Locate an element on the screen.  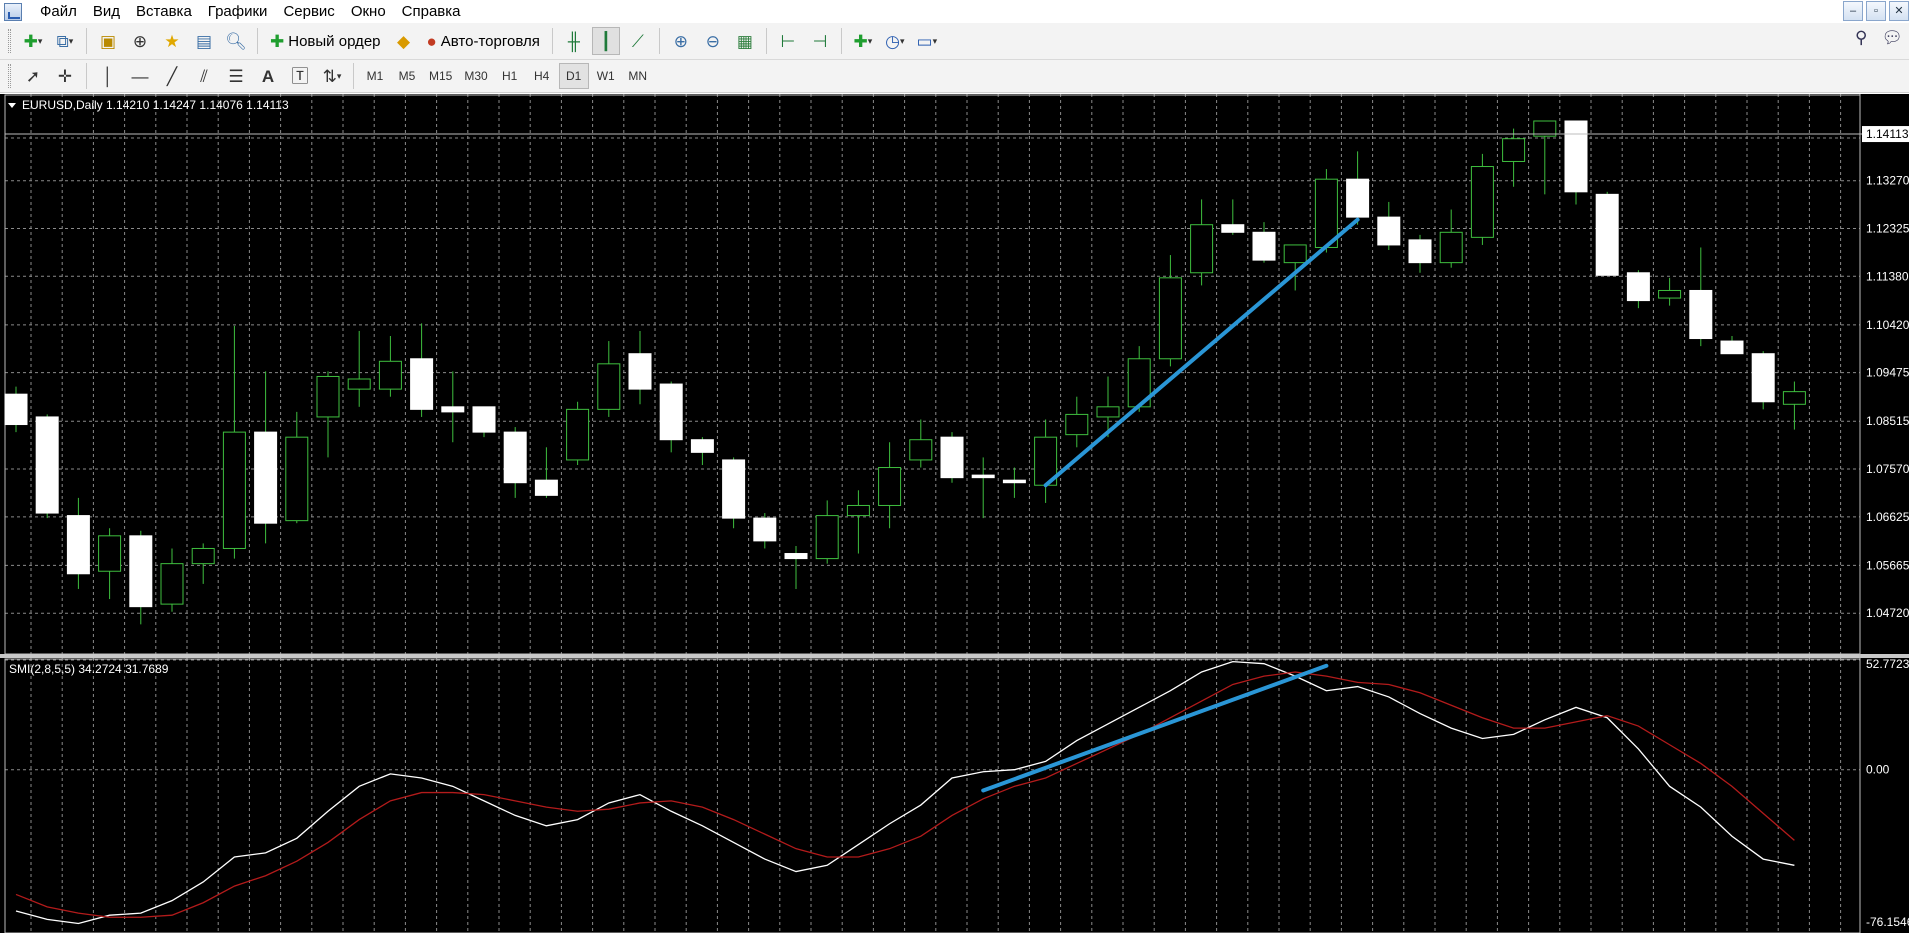
price-axis-label: 1.07570 is located at coordinates (1887, 469).